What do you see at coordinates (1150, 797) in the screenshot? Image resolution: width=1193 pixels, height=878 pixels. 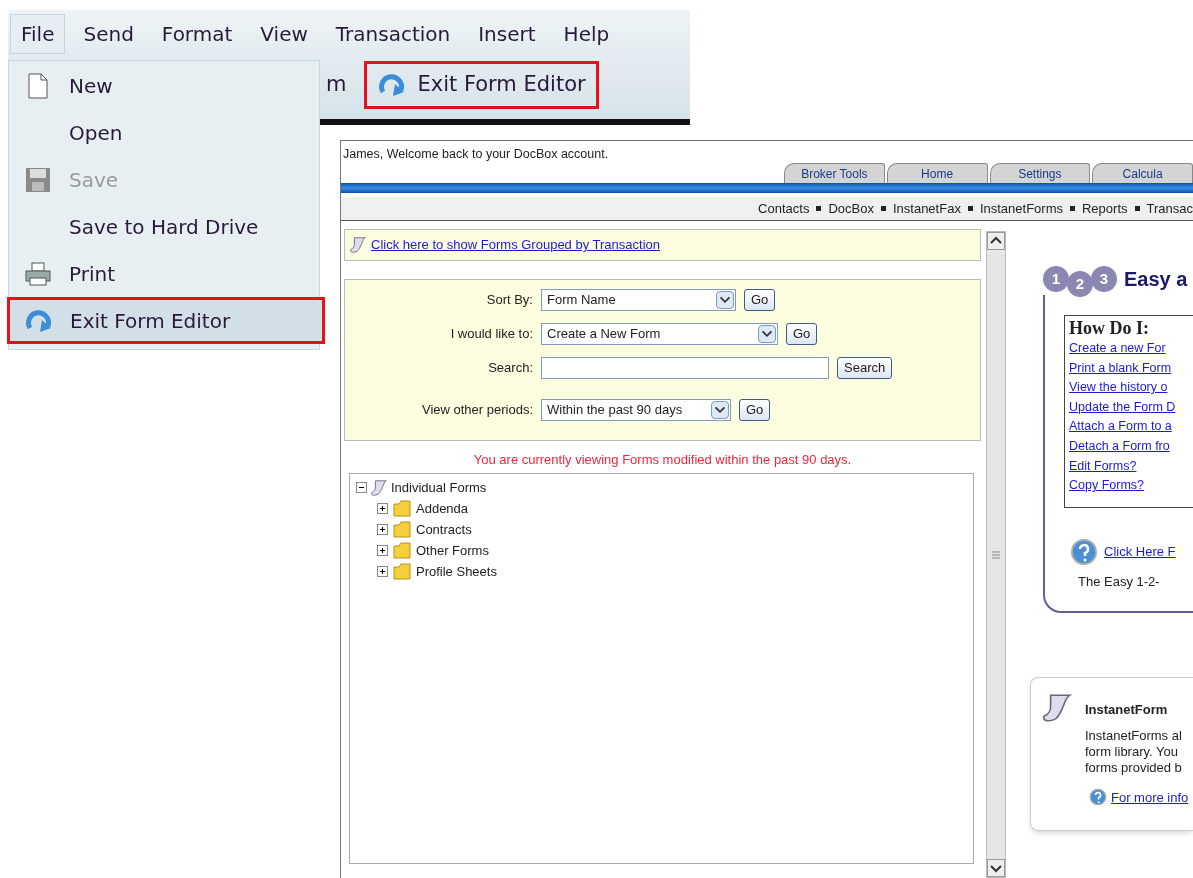 I see `more-info-link: For more info` at bounding box center [1150, 797].